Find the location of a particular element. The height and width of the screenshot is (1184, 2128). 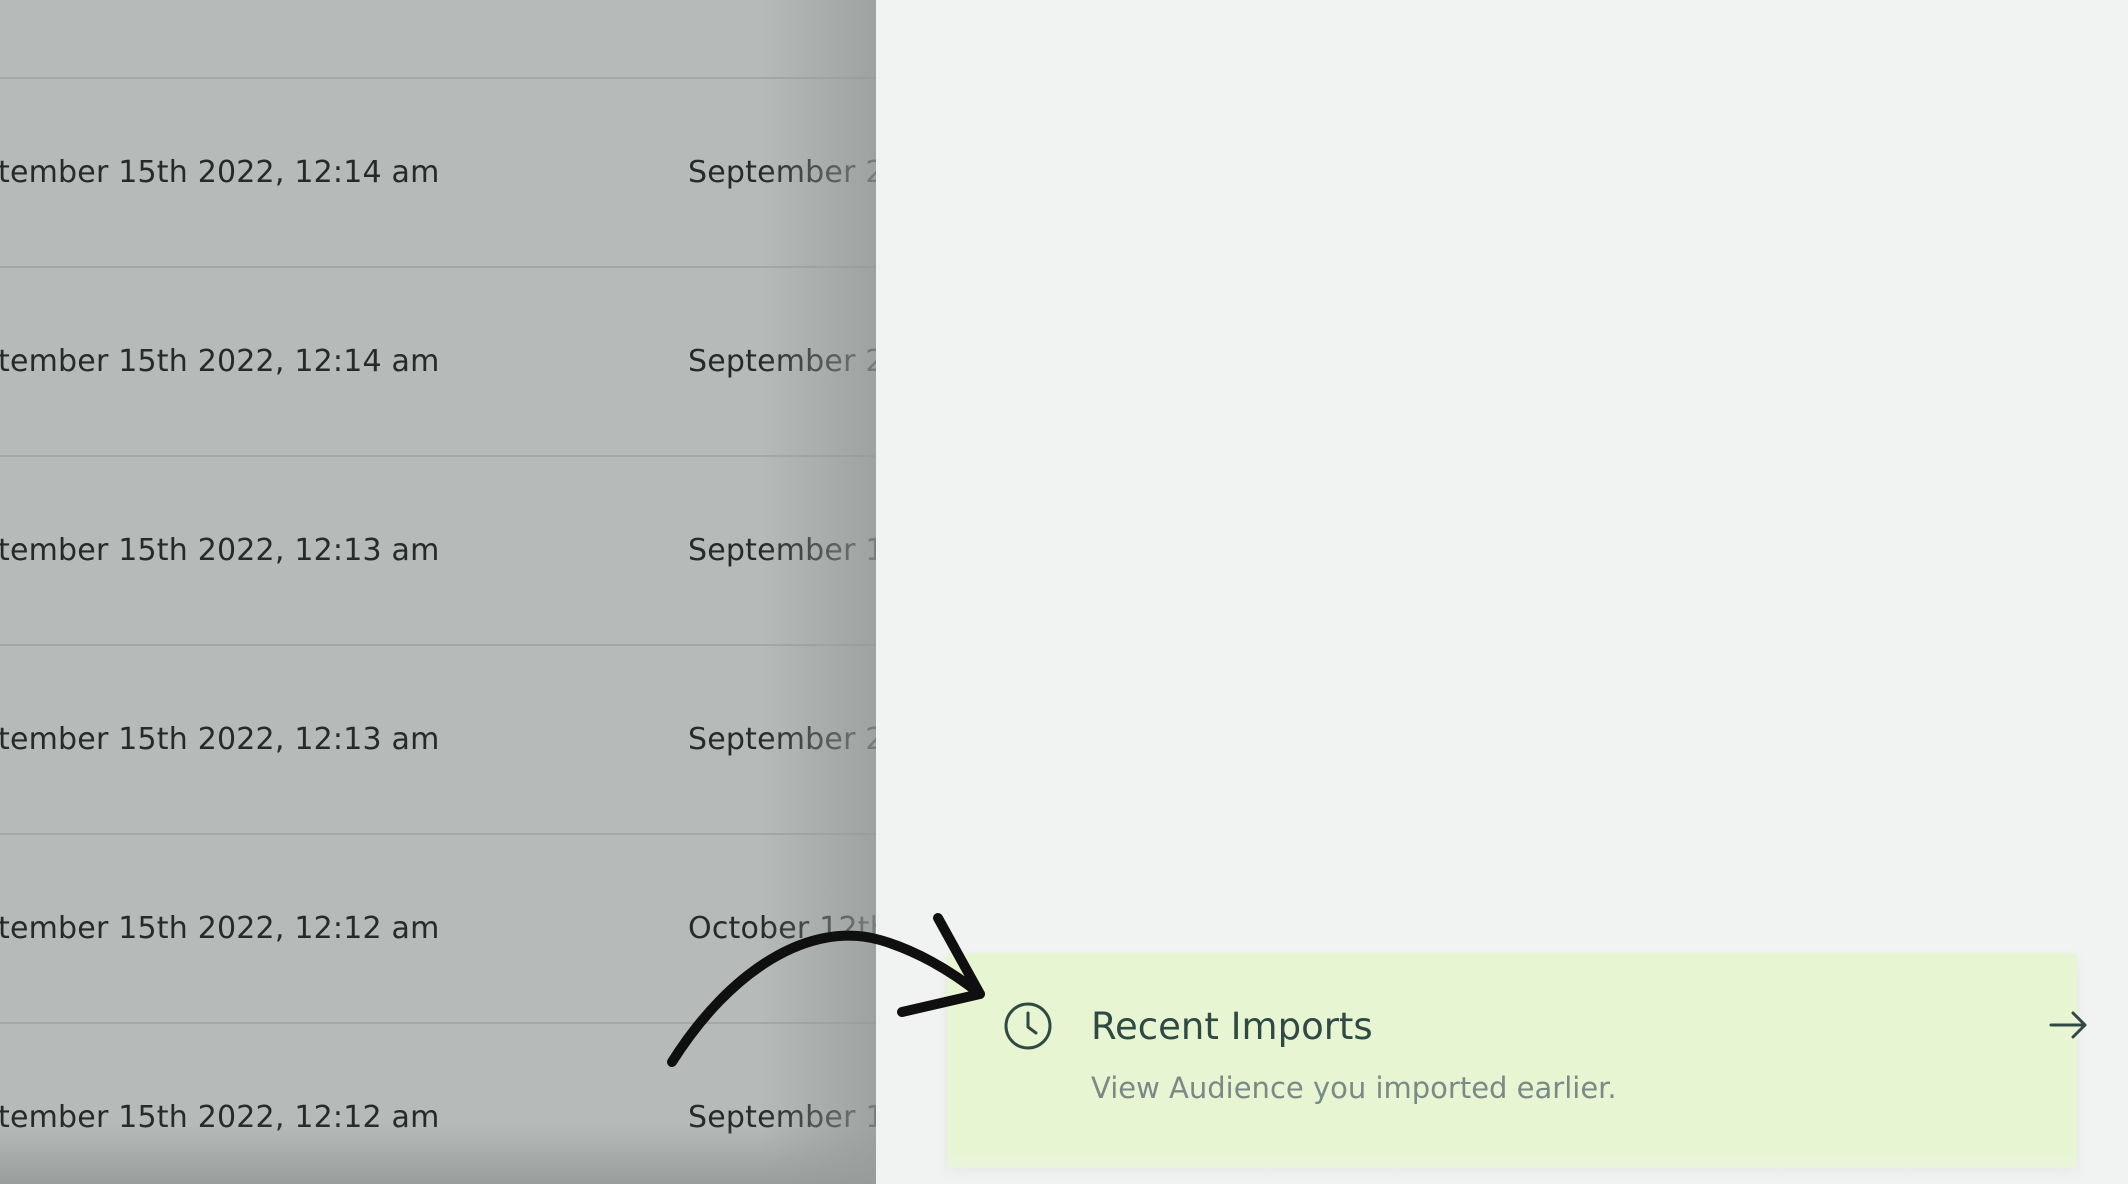

table-row: tember 15th 2022, 12:13 am September 15 is located at coordinates (438, 551).